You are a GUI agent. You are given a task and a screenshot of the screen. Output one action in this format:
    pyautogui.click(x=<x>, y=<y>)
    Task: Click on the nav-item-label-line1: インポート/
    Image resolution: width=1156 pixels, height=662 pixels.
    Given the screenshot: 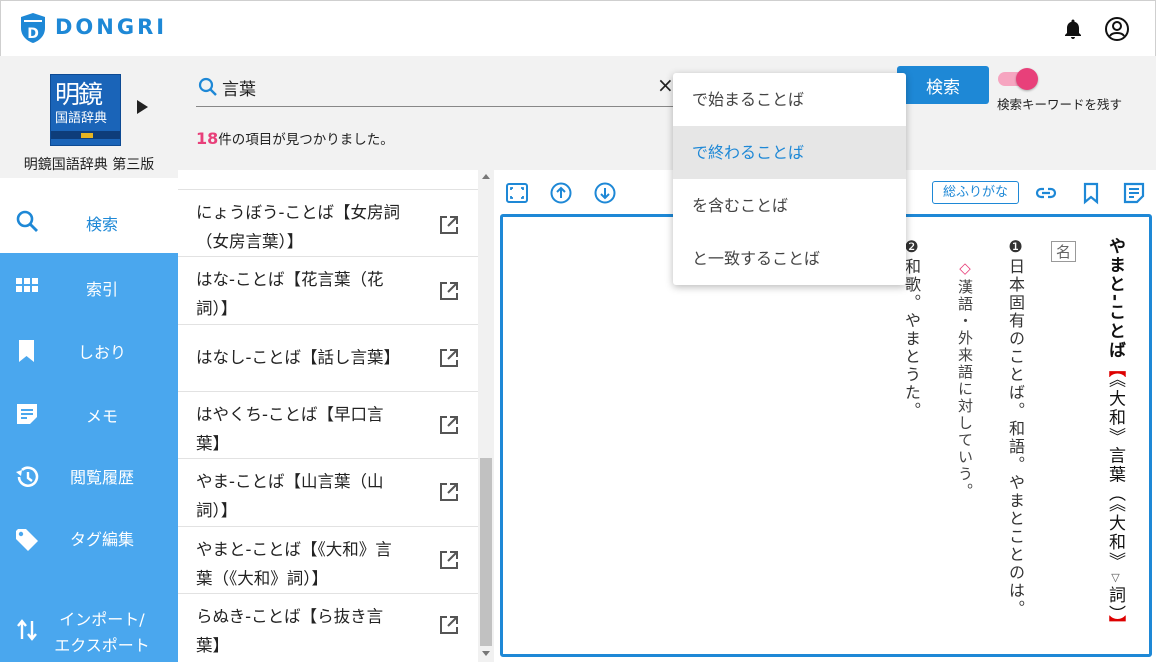 What is the action you would take?
    pyautogui.click(x=102, y=619)
    